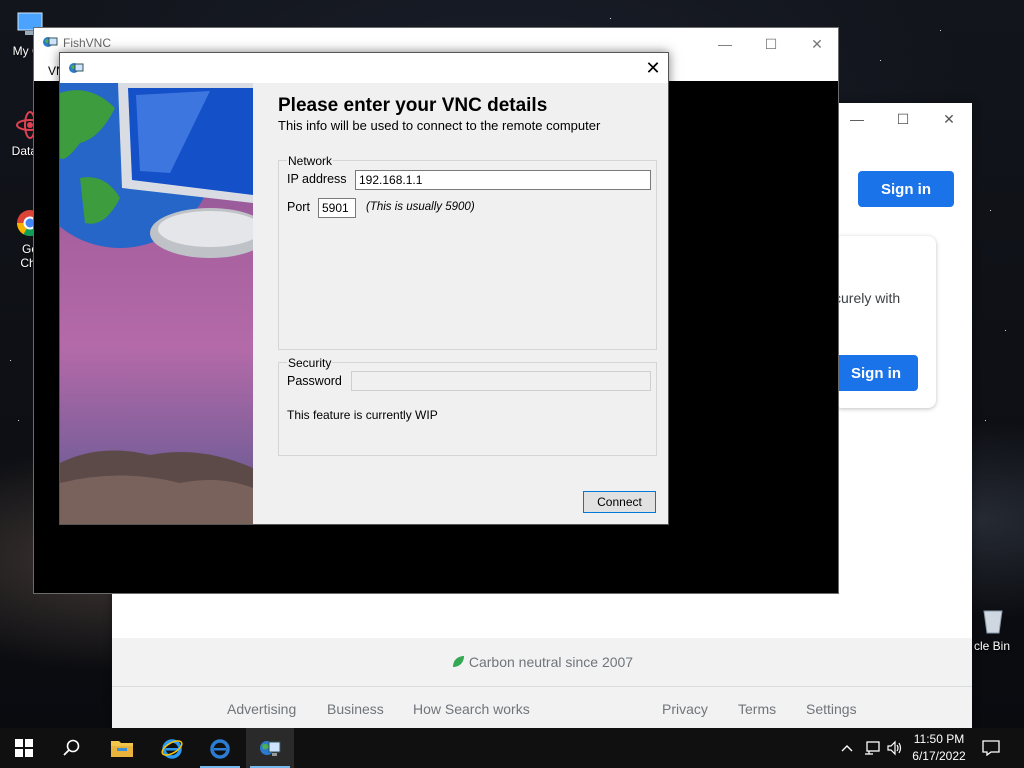  Describe the element at coordinates (413, 105) in the screenshot. I see `dialog-heading: Please enter your VNC details` at that location.